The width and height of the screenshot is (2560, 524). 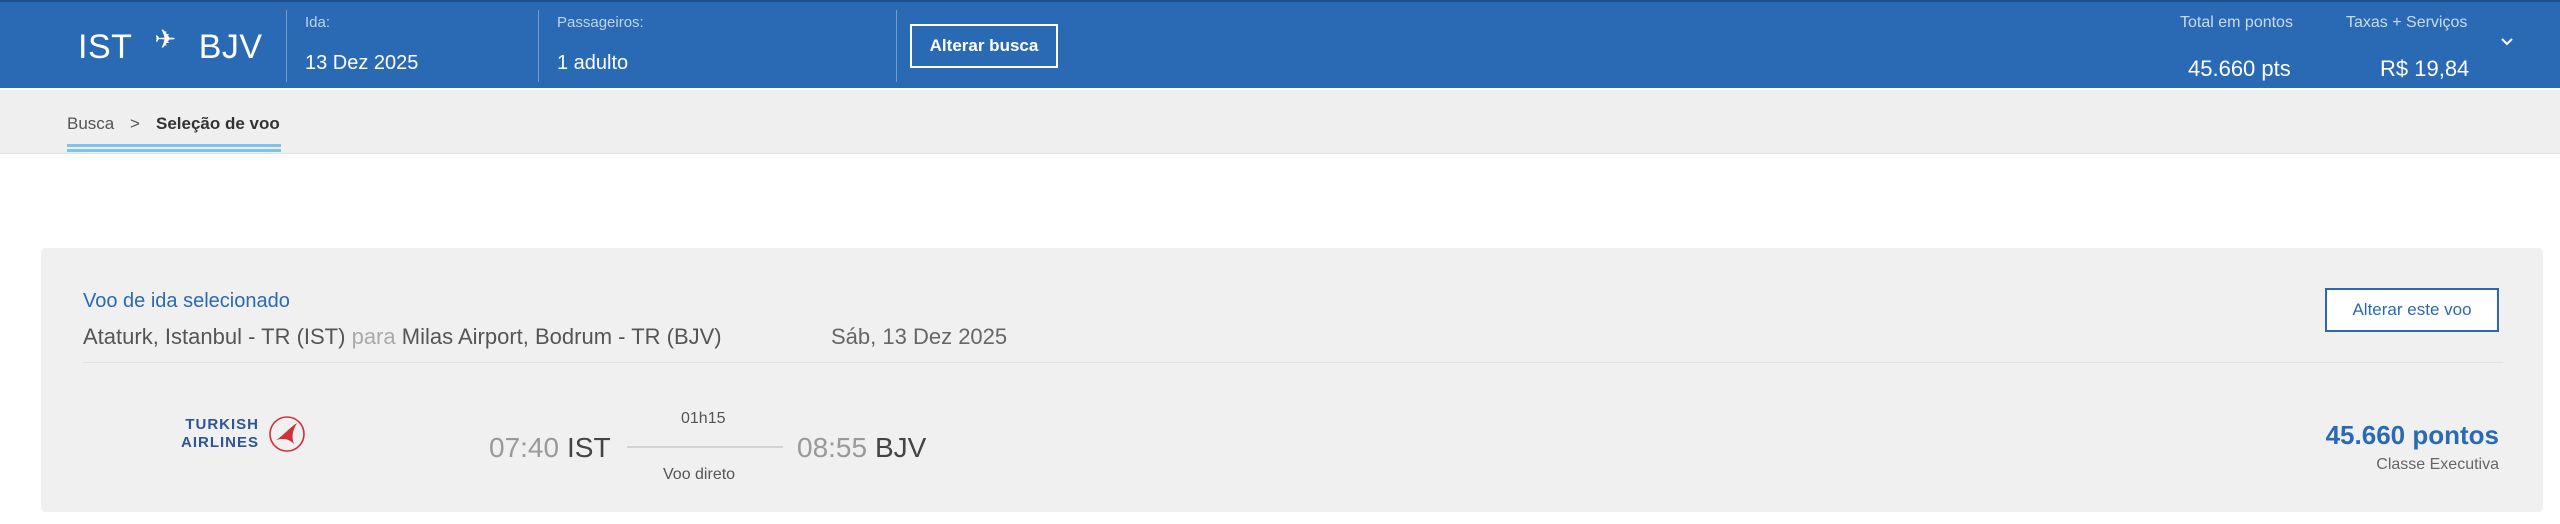 I want to click on departure-date: 13 Dez 2025, so click(x=362, y=63).